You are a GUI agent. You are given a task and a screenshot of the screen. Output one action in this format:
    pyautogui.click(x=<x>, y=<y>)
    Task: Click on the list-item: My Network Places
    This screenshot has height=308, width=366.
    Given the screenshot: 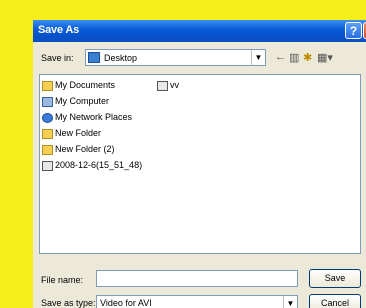 What is the action you would take?
    pyautogui.click(x=87, y=117)
    